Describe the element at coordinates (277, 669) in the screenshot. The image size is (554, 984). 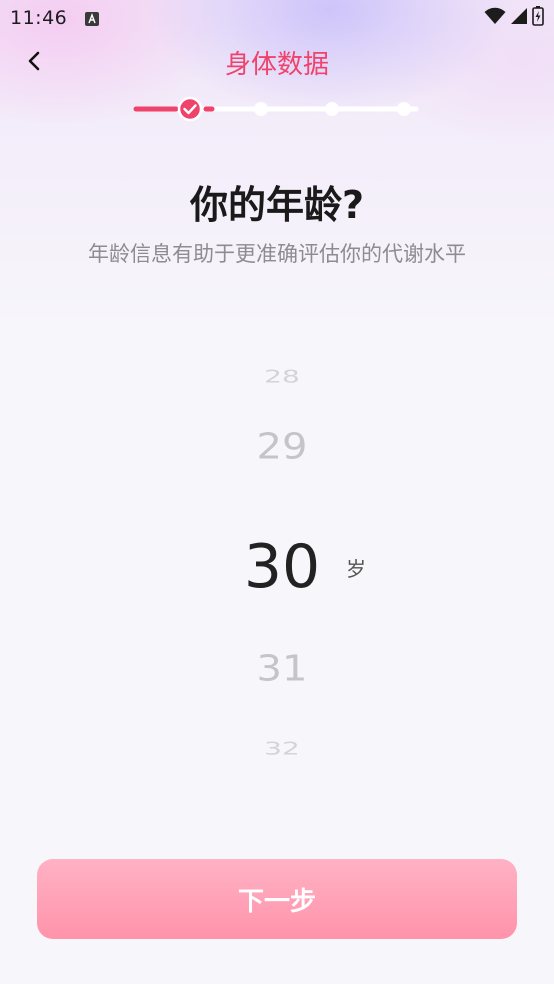
I see `picker-option: 31` at that location.